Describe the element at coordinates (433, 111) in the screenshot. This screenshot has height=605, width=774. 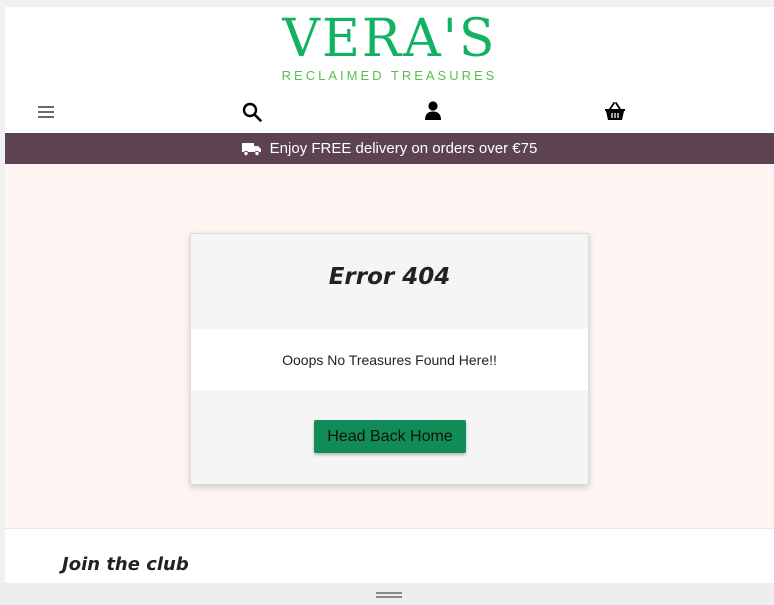
I see `user-icon` at that location.